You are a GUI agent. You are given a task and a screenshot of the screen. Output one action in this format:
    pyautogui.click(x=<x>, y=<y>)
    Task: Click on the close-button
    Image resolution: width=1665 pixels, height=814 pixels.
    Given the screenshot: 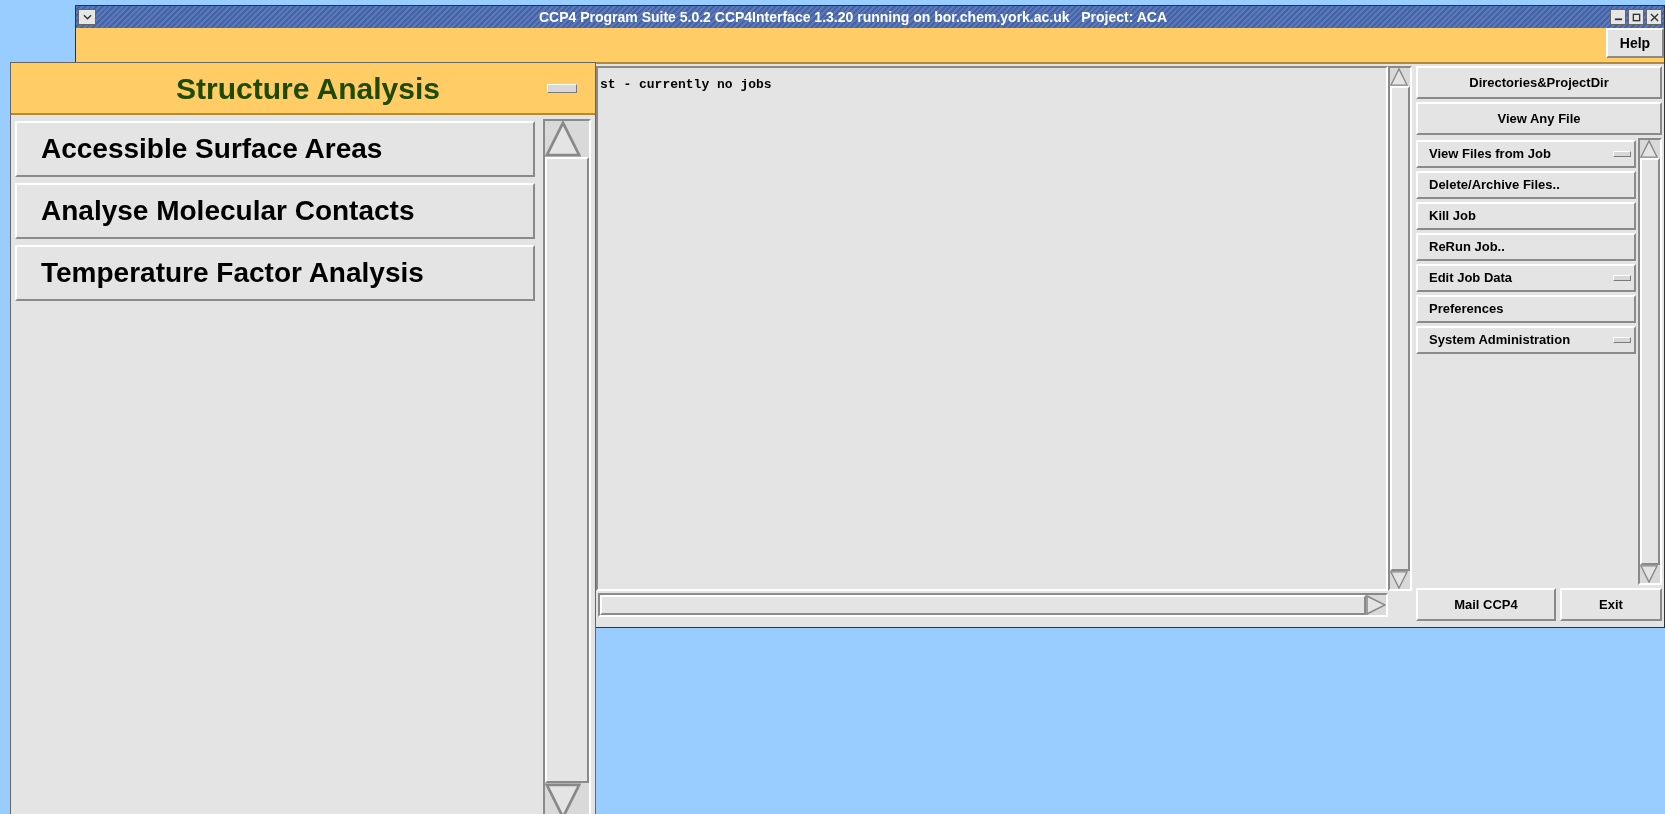 What is the action you would take?
    pyautogui.click(x=1654, y=17)
    